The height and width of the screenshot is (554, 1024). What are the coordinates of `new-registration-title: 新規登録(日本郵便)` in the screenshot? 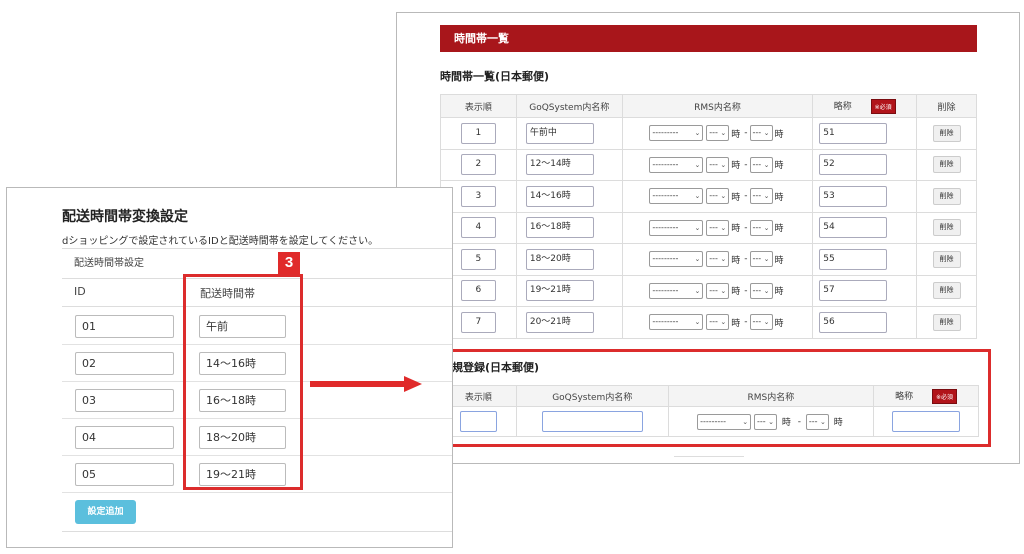 It's located at (490, 367).